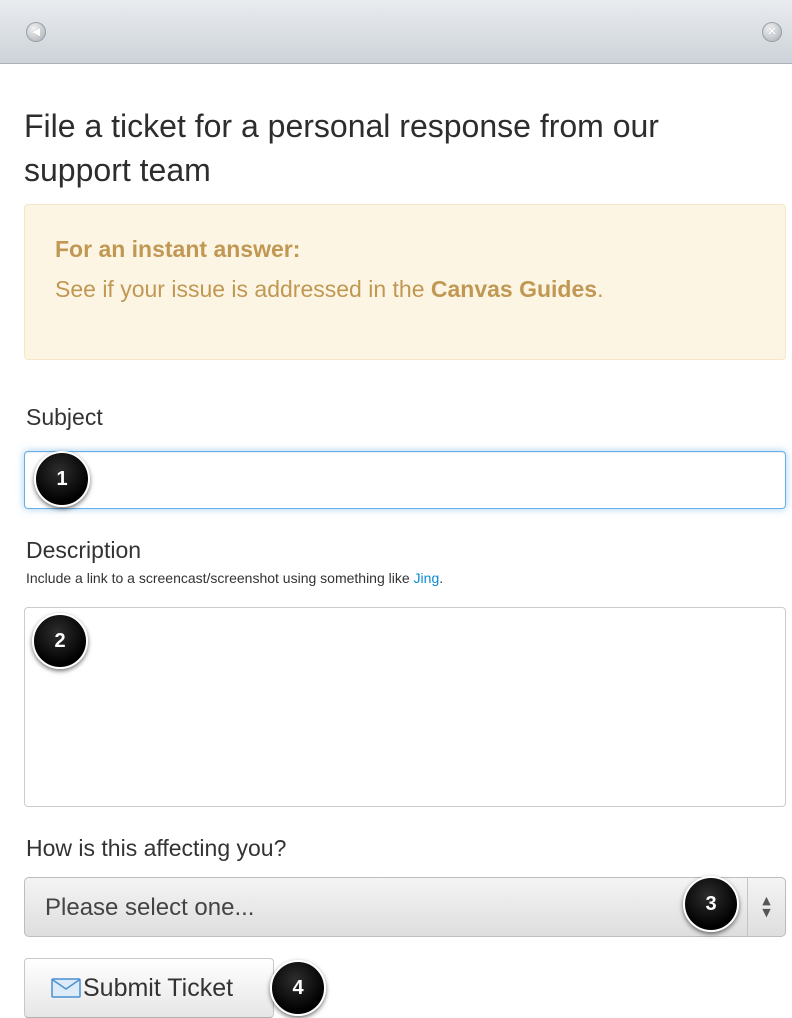 The height and width of the screenshot is (1018, 792). Describe the element at coordinates (158, 988) in the screenshot. I see `submit-ticket-label: Submit Ticket` at that location.